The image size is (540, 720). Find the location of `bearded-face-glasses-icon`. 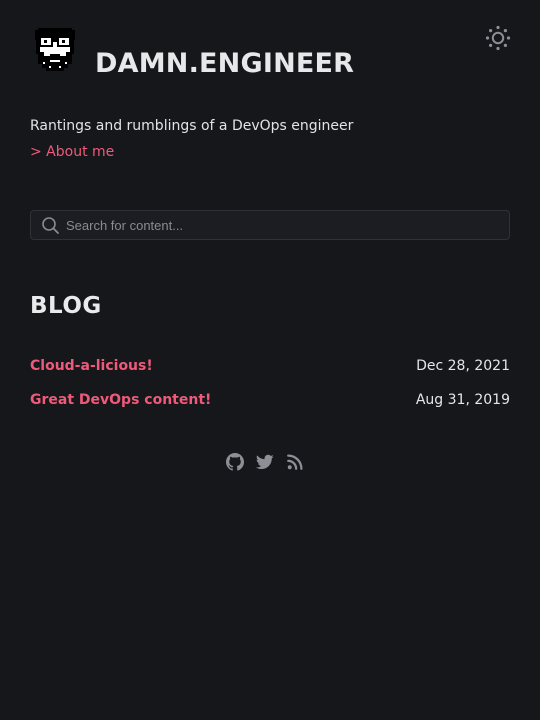

bearded-face-glasses-icon is located at coordinates (55, 49).